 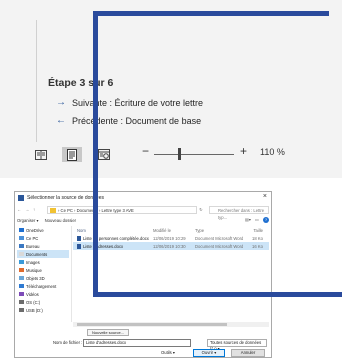 What do you see at coordinates (53, 210) in the screenshot?
I see `folder-icon` at bounding box center [53, 210].